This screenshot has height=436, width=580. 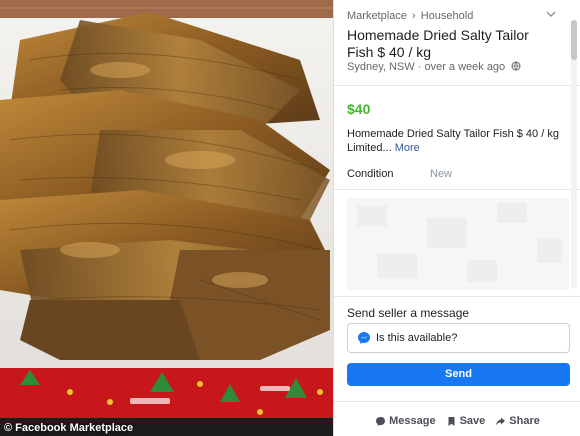 I want to click on share-action: Share, so click(x=517, y=421).